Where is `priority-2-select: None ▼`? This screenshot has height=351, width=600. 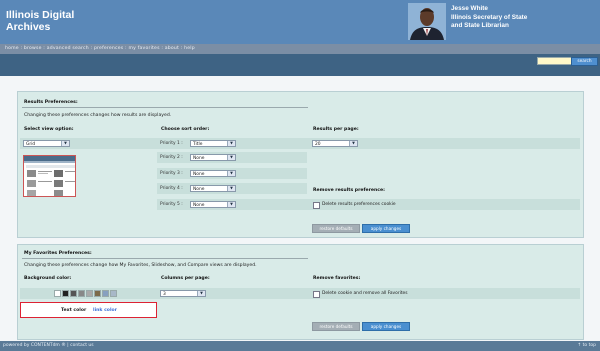
priority-2-select: None ▼ is located at coordinates (213, 157).